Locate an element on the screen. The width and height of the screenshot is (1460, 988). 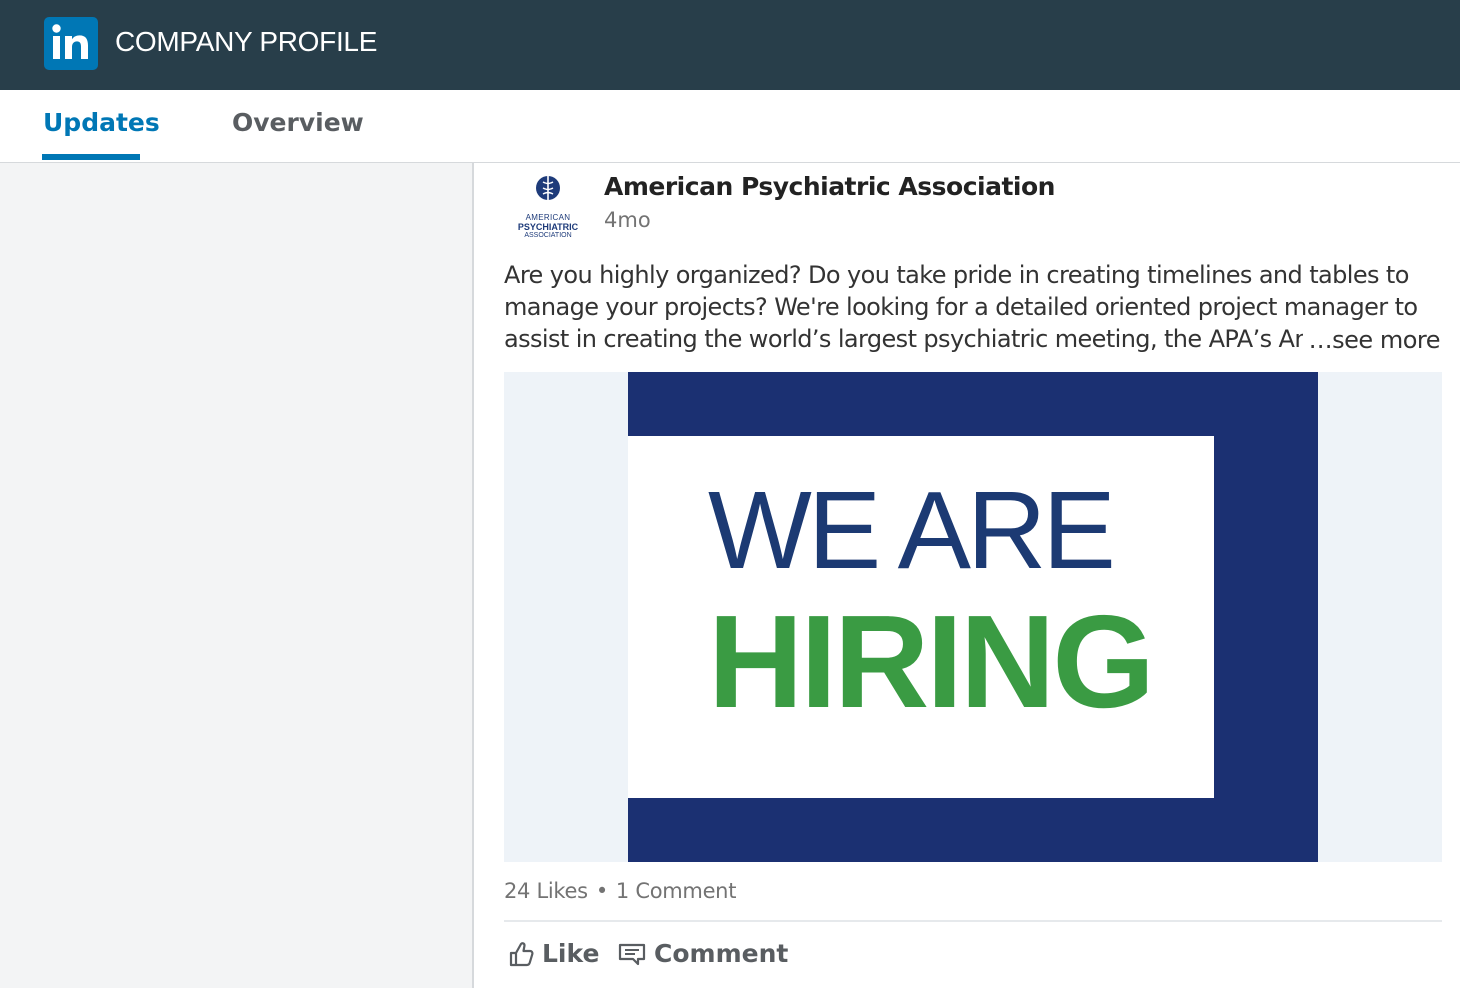
see-more-link: …see more is located at coordinates (1371, 340).